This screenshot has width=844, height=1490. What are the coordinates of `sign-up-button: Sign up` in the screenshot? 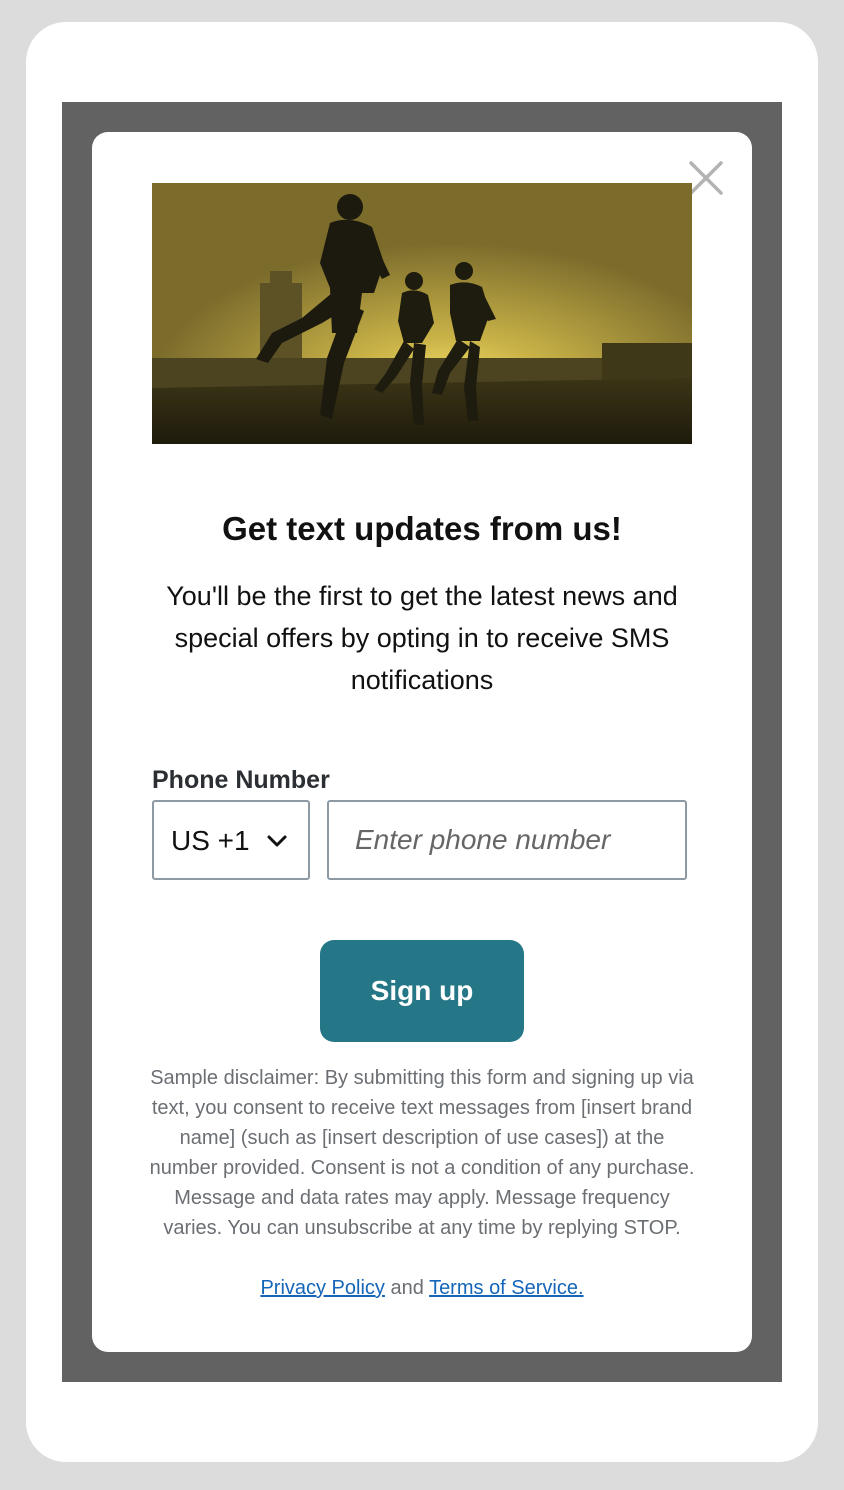 It's located at (422, 991).